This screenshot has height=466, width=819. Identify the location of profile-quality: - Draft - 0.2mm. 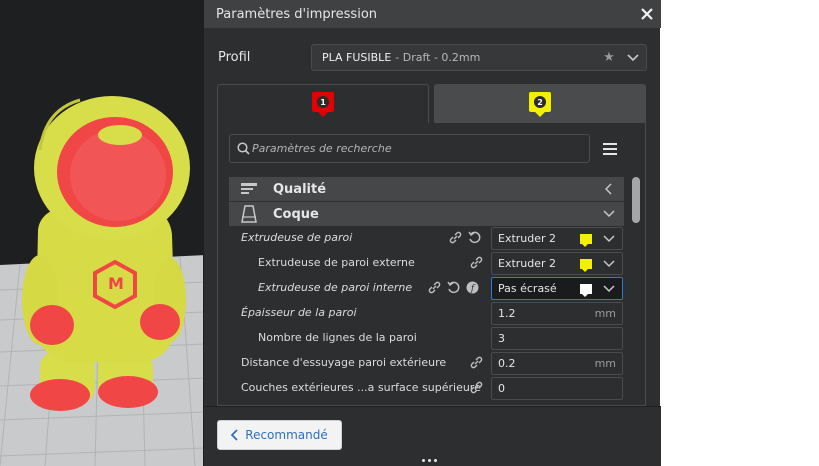
(438, 57).